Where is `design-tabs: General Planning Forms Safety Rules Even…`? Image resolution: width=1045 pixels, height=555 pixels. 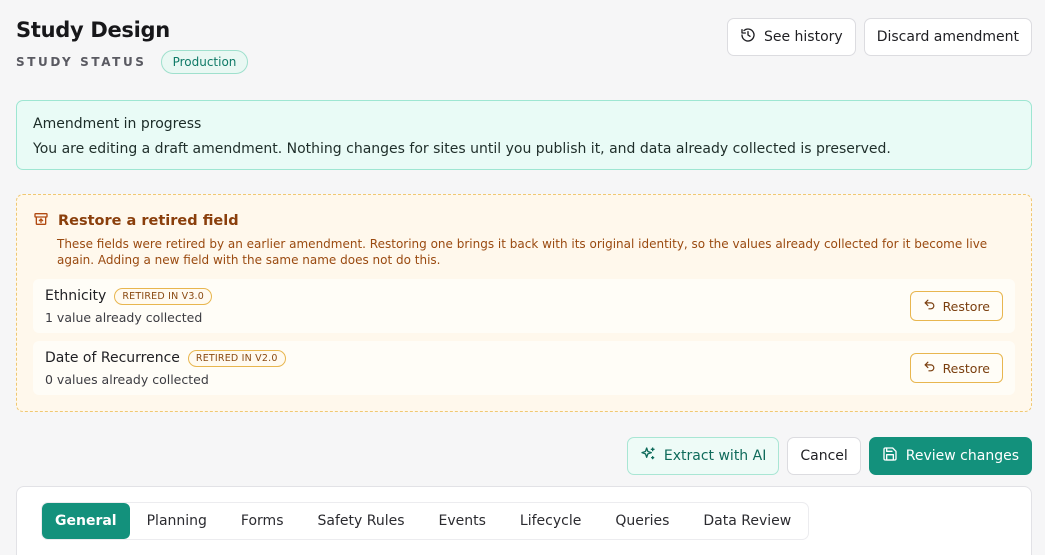
design-tabs: General Planning Forms Safety Rules Even… is located at coordinates (425, 521).